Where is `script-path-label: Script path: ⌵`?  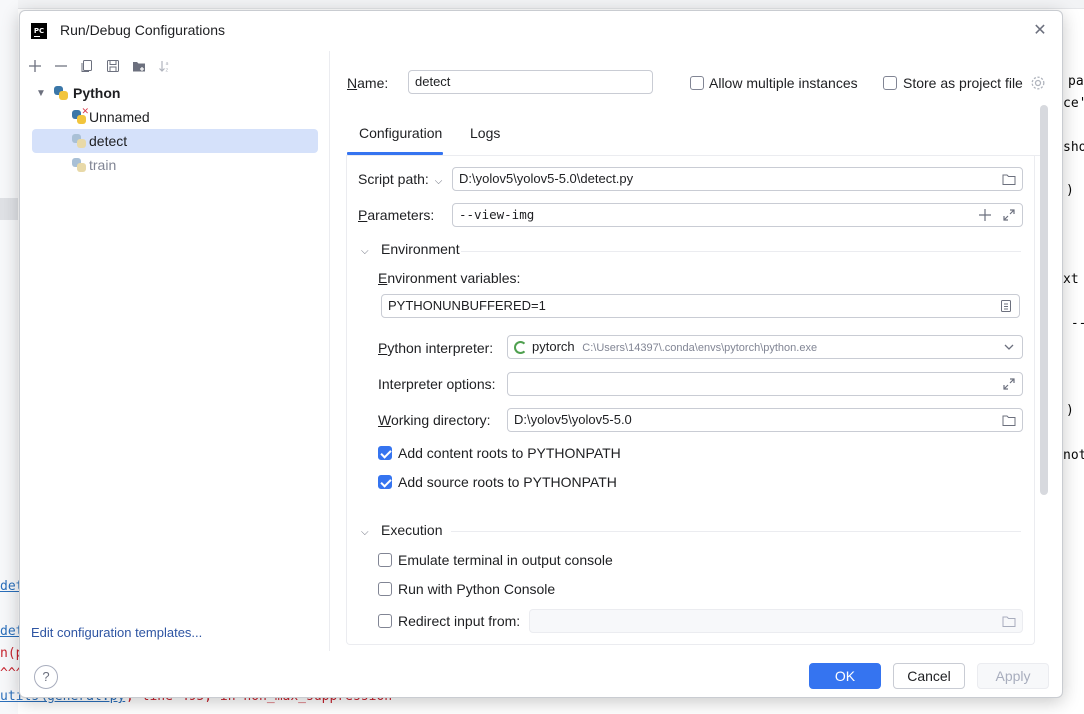
script-path-label: Script path: ⌵ is located at coordinates (400, 179).